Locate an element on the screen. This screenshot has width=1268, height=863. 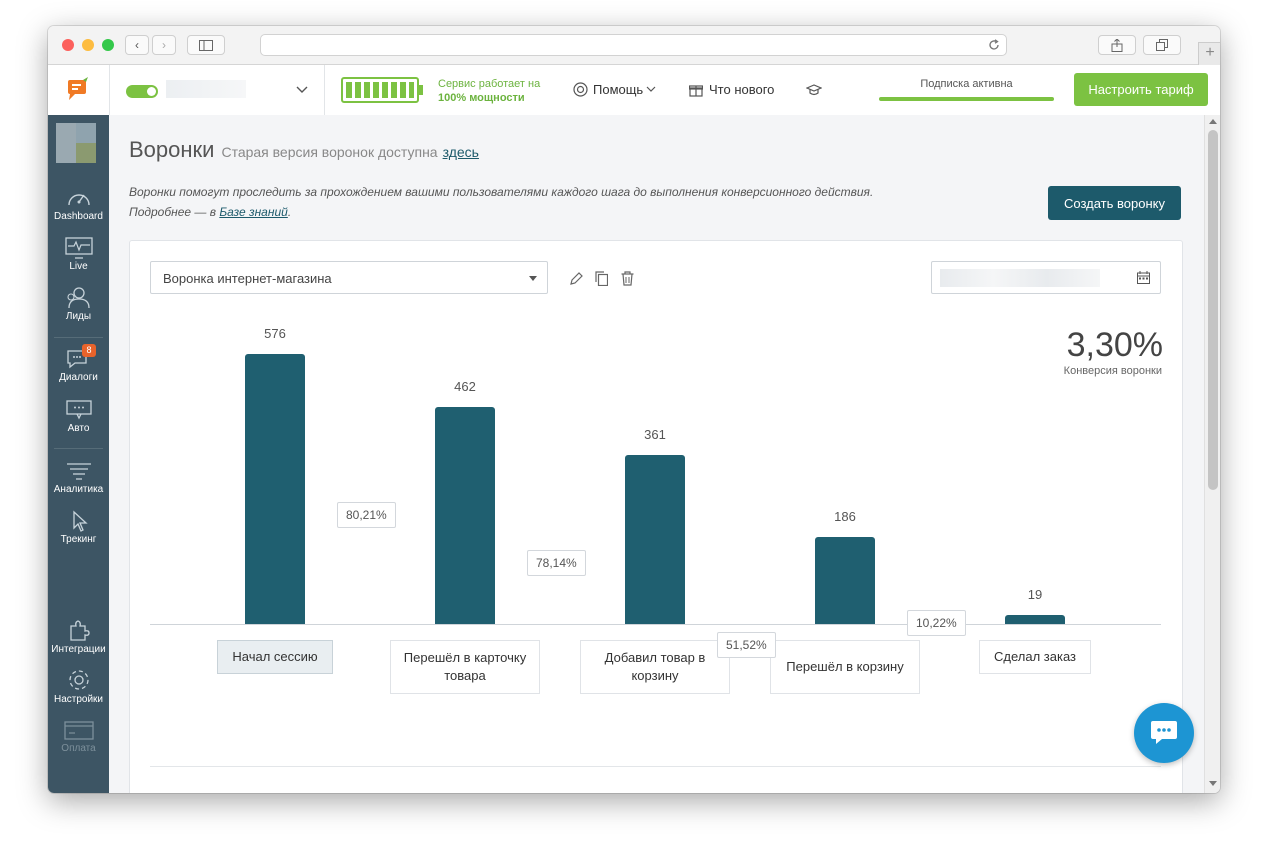
step-label: Добавил товар в корзину is located at coordinates (655, 667).